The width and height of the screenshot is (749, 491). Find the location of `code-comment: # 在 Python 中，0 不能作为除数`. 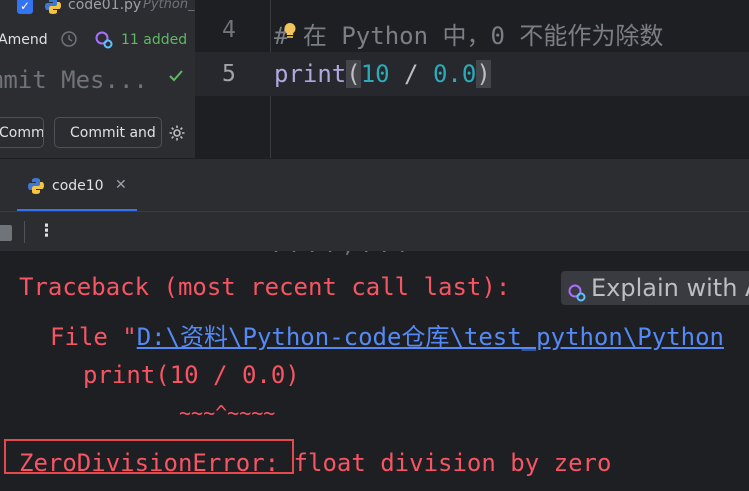

code-comment: # 在 Python 中，0 不能作为除数 is located at coordinates (469, 36).